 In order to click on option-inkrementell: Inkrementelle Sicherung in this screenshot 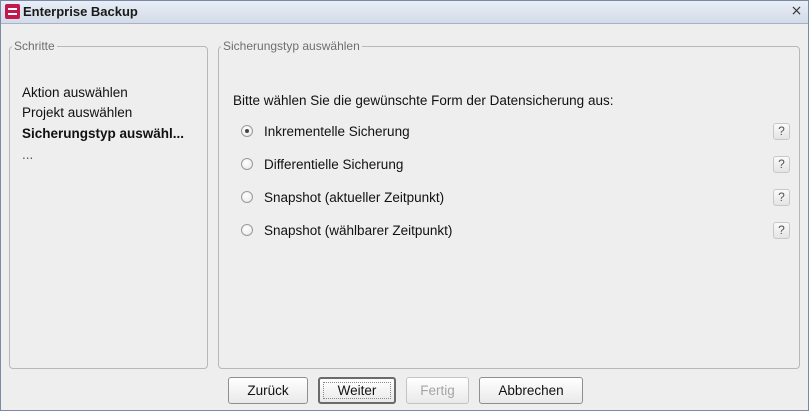, I will do `click(325, 131)`.